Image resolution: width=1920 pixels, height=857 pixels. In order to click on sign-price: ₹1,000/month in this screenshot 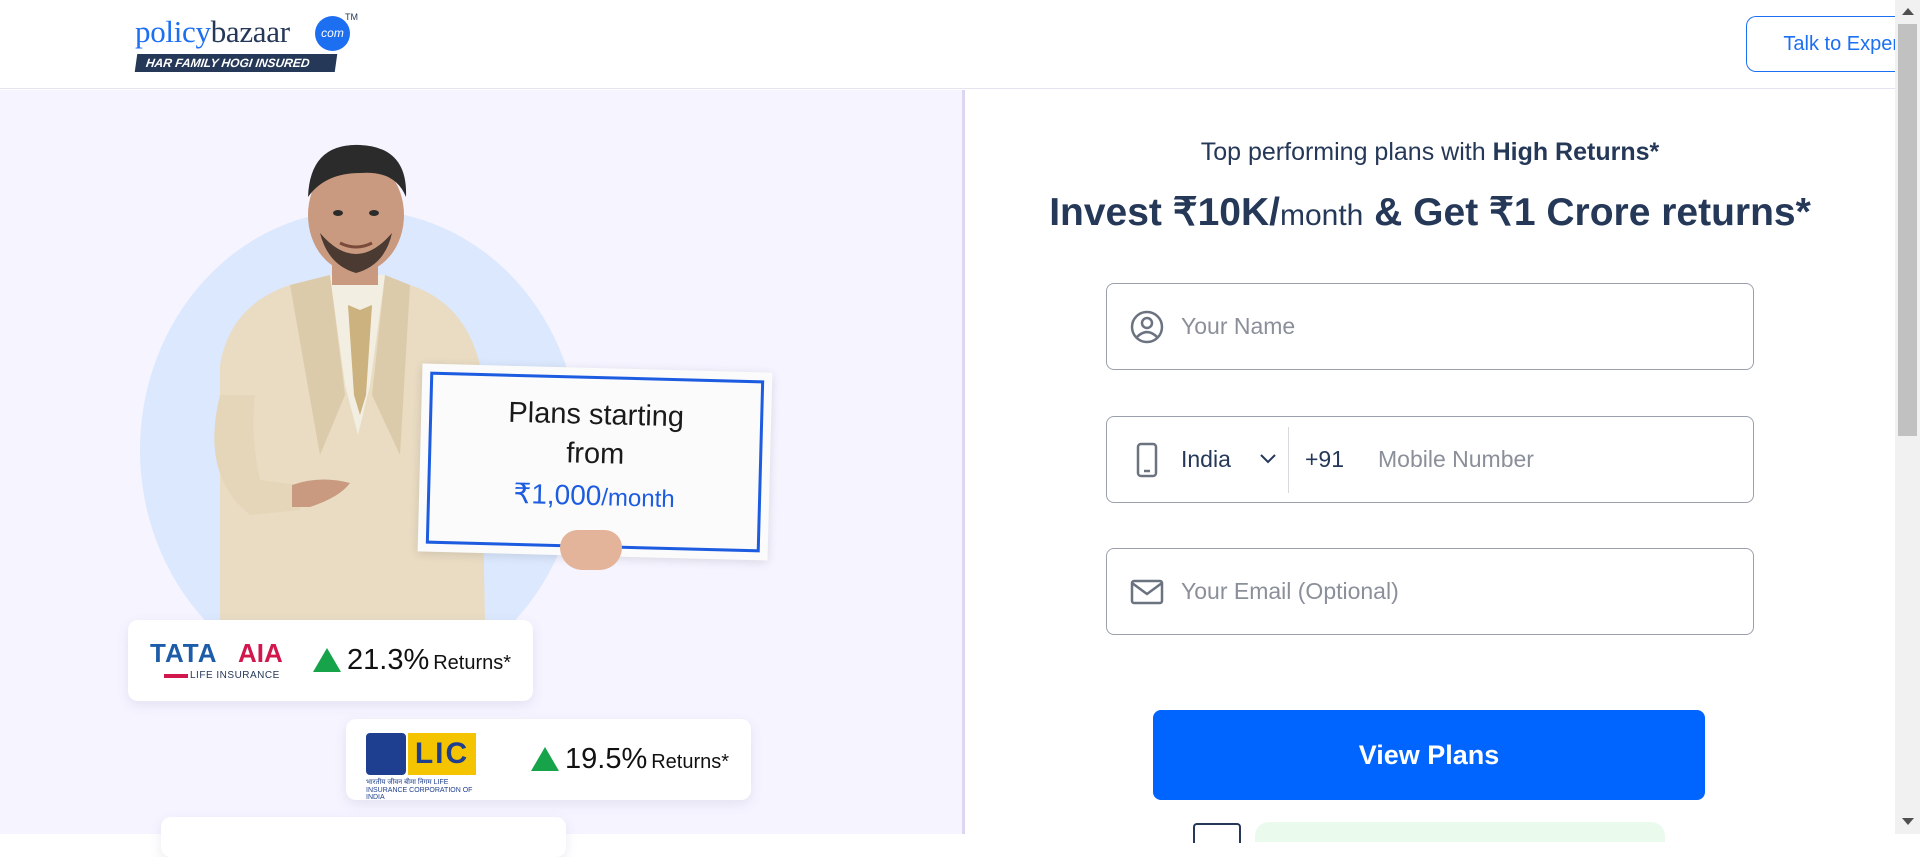, I will do `click(594, 496)`.